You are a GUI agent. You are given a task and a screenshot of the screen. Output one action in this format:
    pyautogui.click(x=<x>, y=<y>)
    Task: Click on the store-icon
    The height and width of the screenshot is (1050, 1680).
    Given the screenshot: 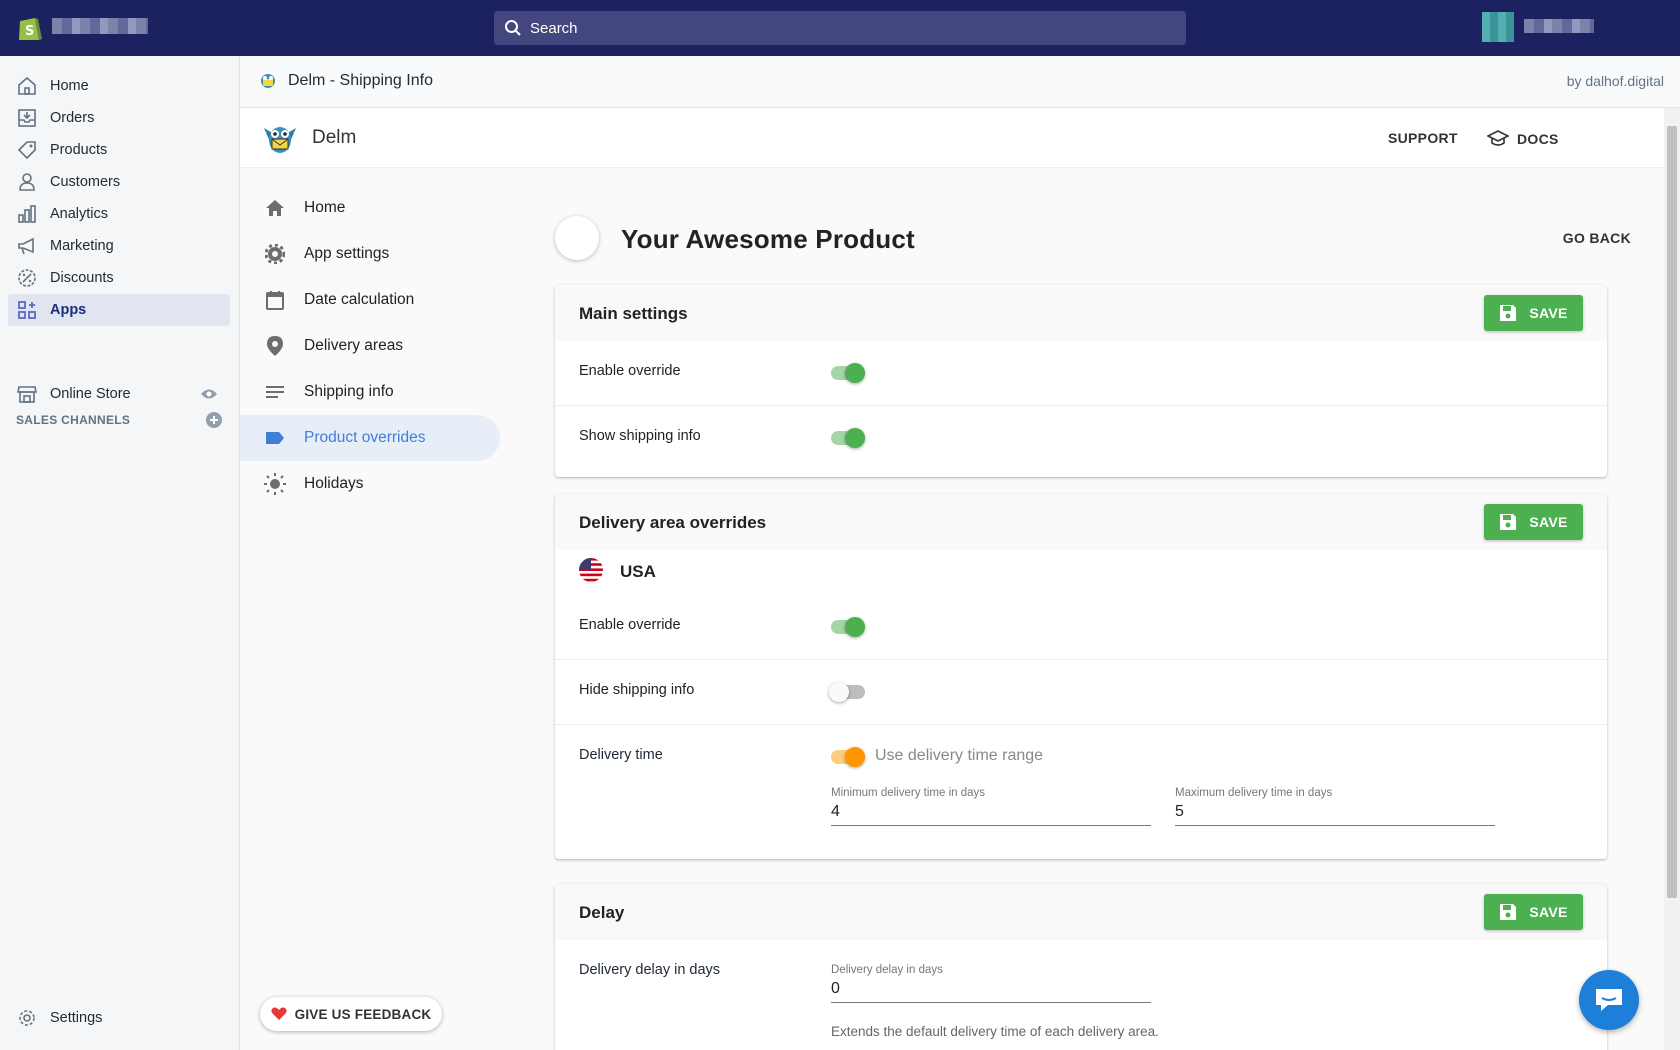 What is the action you would take?
    pyautogui.click(x=27, y=394)
    